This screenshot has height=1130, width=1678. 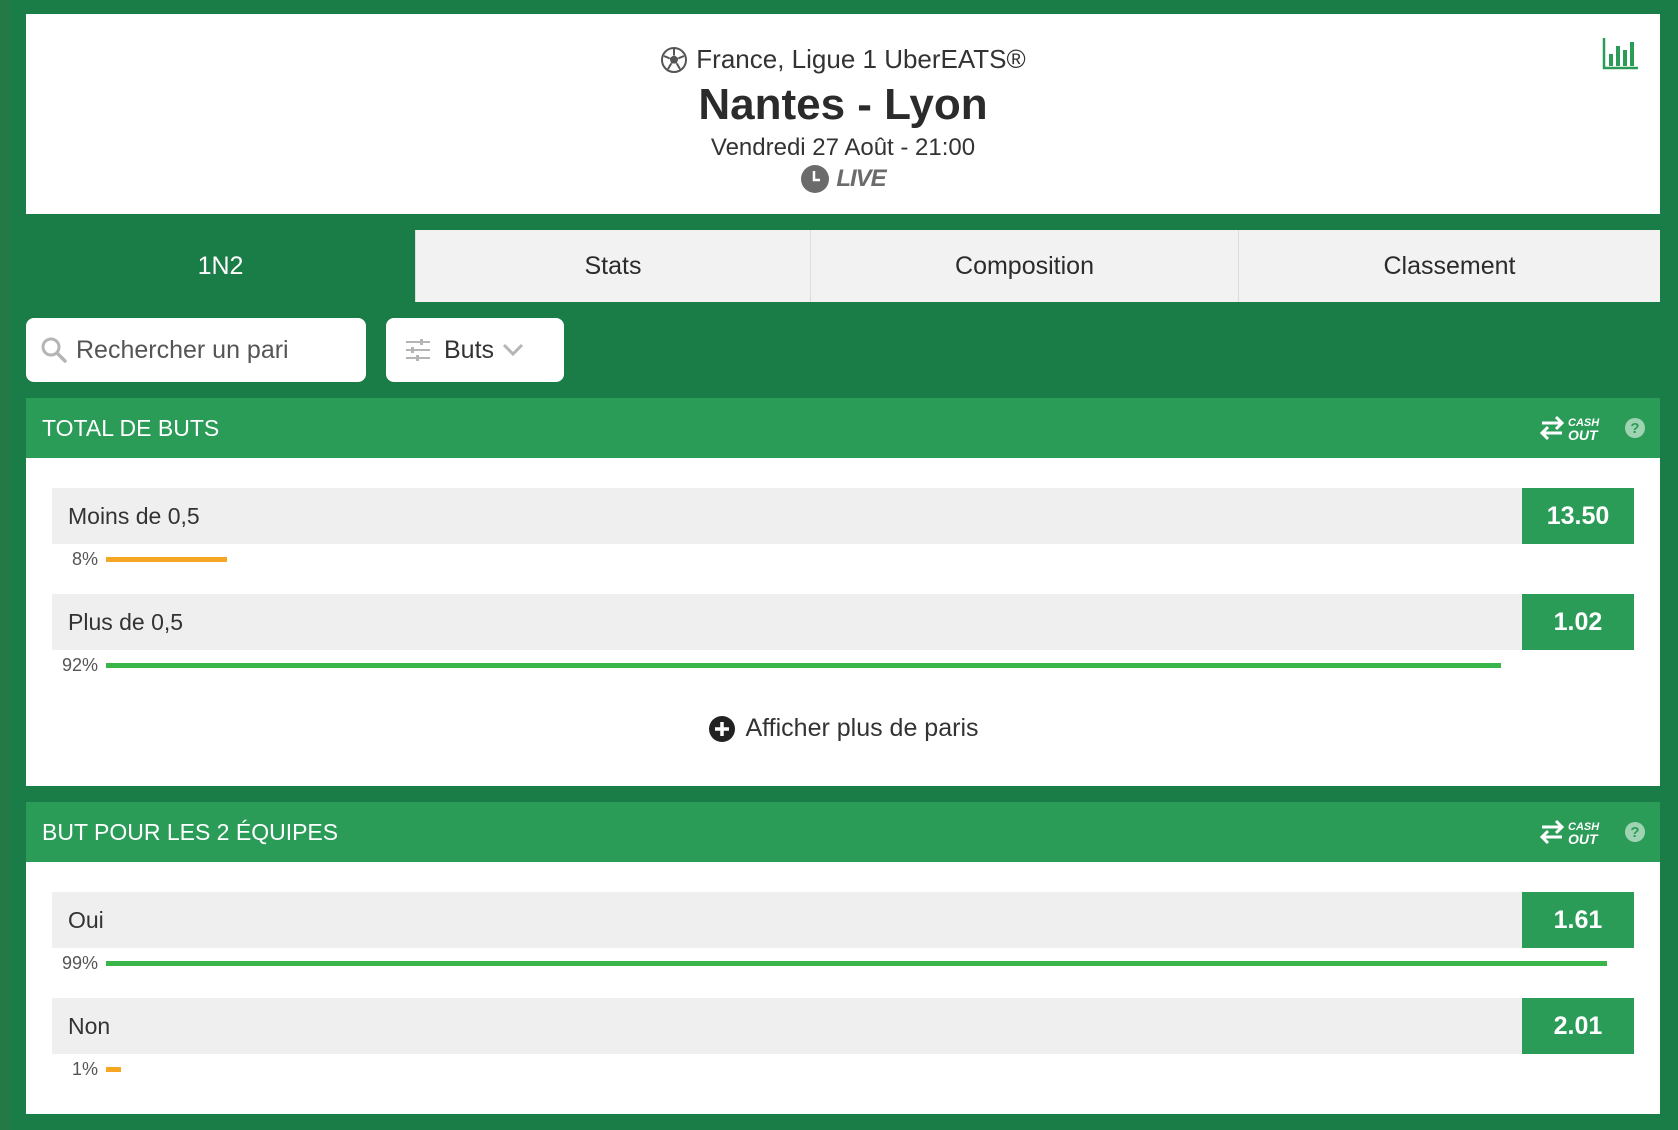 I want to click on league-line: France, Ligue 1 UberEATS®, so click(x=843, y=59).